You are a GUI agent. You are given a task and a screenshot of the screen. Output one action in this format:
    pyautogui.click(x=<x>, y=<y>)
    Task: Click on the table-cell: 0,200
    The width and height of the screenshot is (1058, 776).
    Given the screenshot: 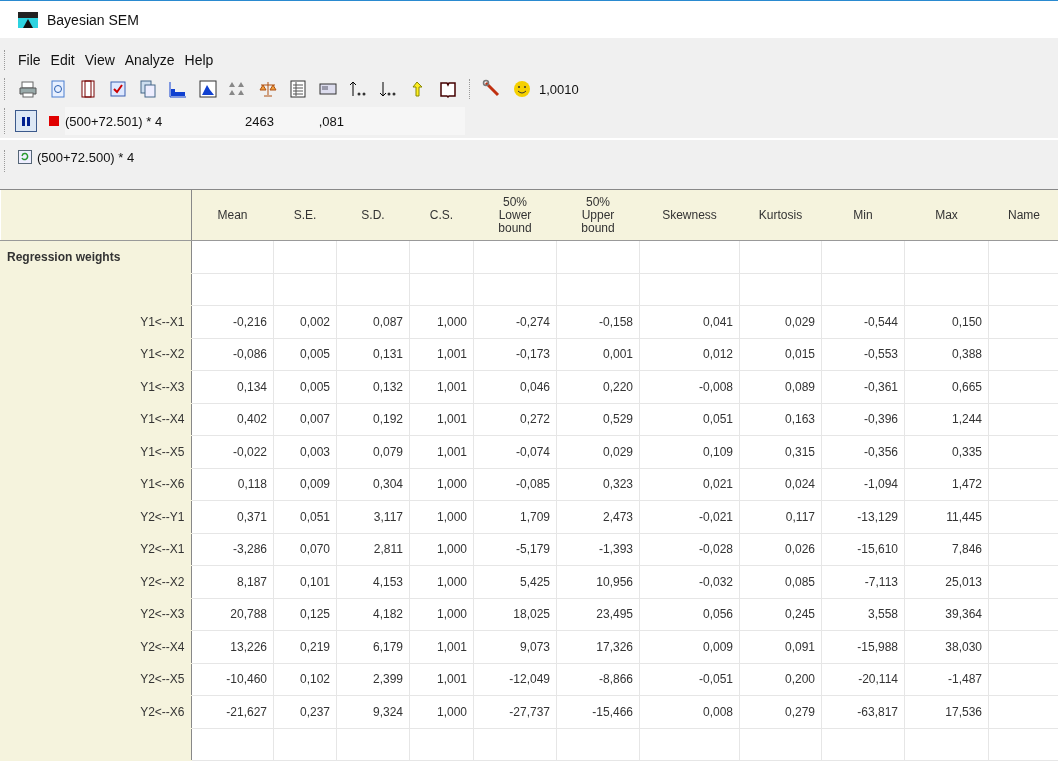 What is the action you would take?
    pyautogui.click(x=780, y=679)
    